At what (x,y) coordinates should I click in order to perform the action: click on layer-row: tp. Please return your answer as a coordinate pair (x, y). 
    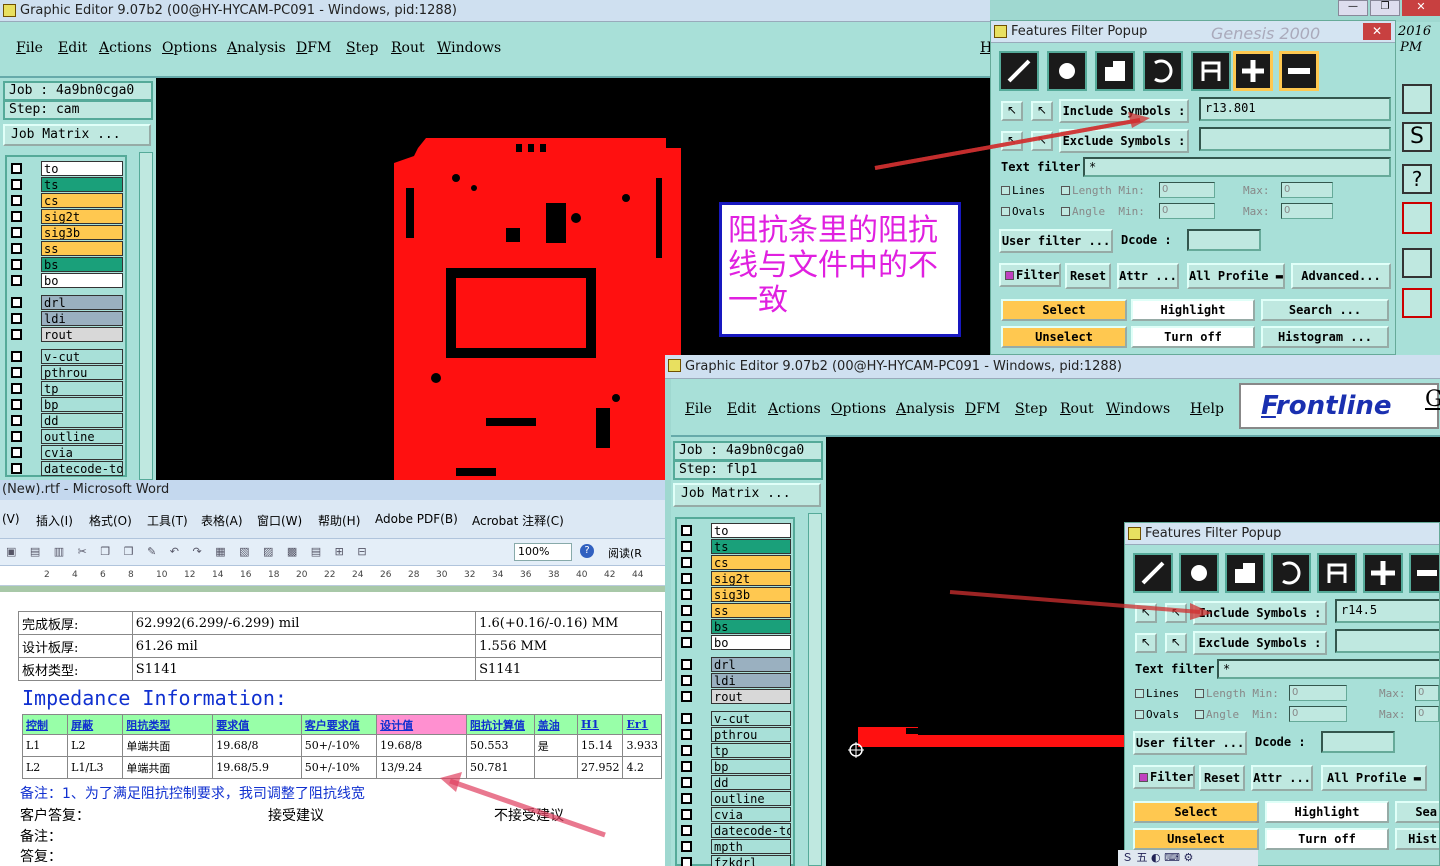
    Looking at the image, I should click on (66, 388).